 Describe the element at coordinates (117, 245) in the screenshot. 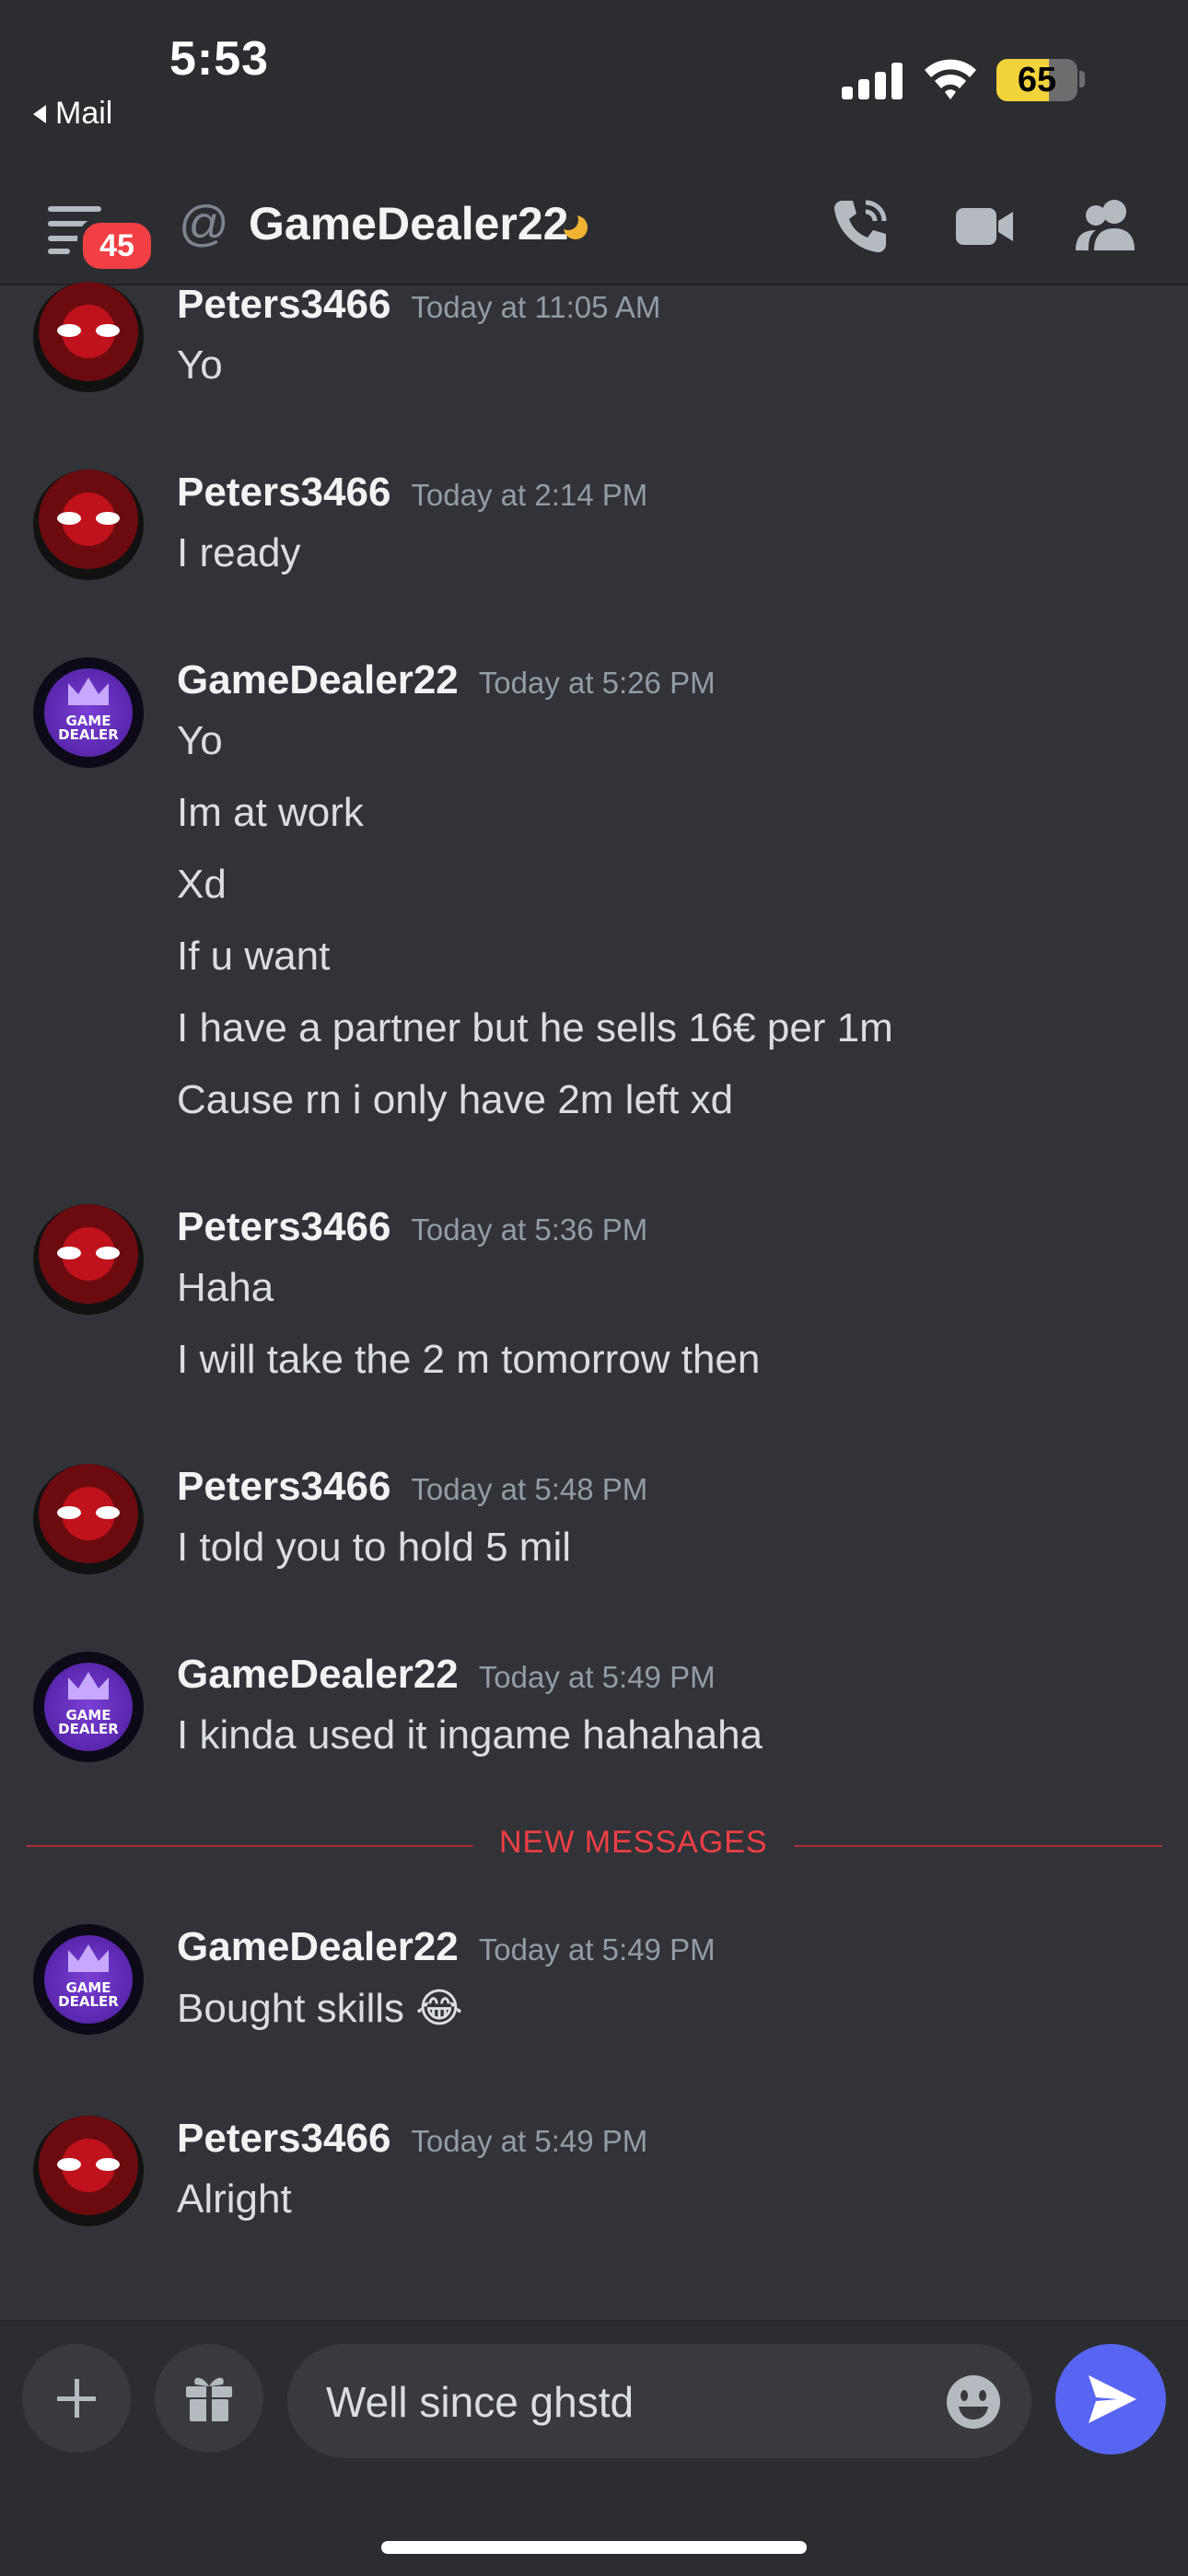

I see `unread-badge: 45` at that location.